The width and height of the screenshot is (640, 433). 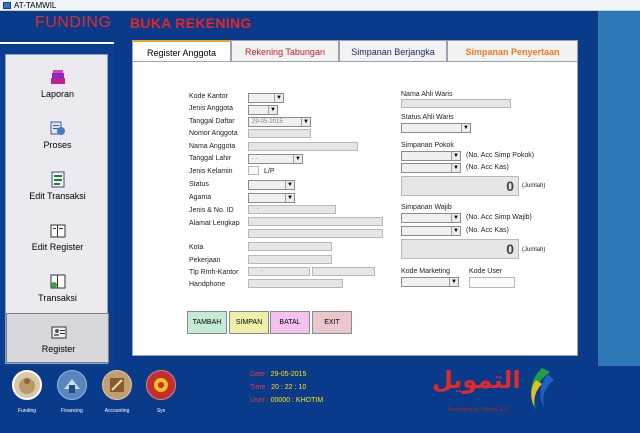 I want to click on user-value: 00000 : KHOTIM, so click(x=297, y=400).